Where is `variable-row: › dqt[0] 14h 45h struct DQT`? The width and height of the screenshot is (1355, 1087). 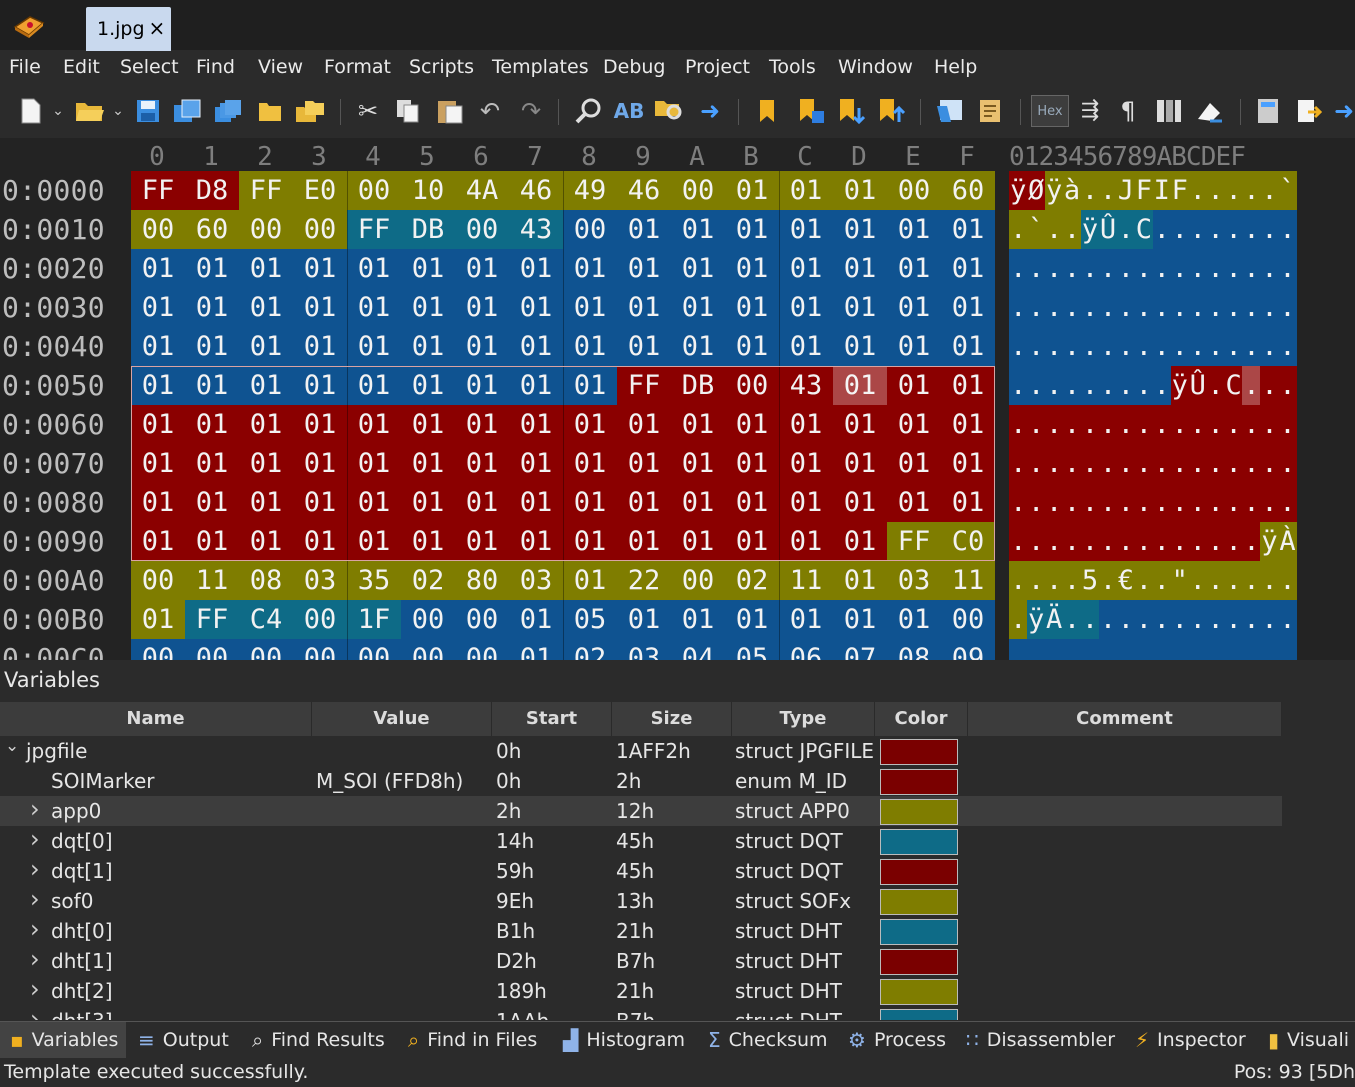 variable-row: › dqt[0] 14h 45h struct DQT is located at coordinates (641, 840).